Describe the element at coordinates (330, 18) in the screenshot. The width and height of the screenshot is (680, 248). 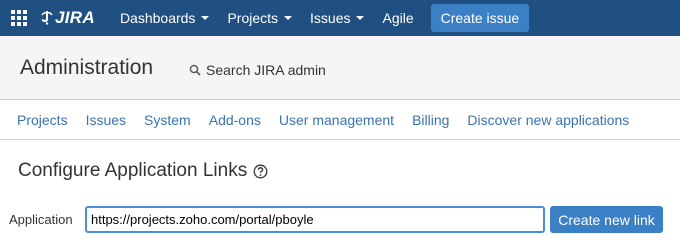
I see `nav-issues-label: Issues` at that location.